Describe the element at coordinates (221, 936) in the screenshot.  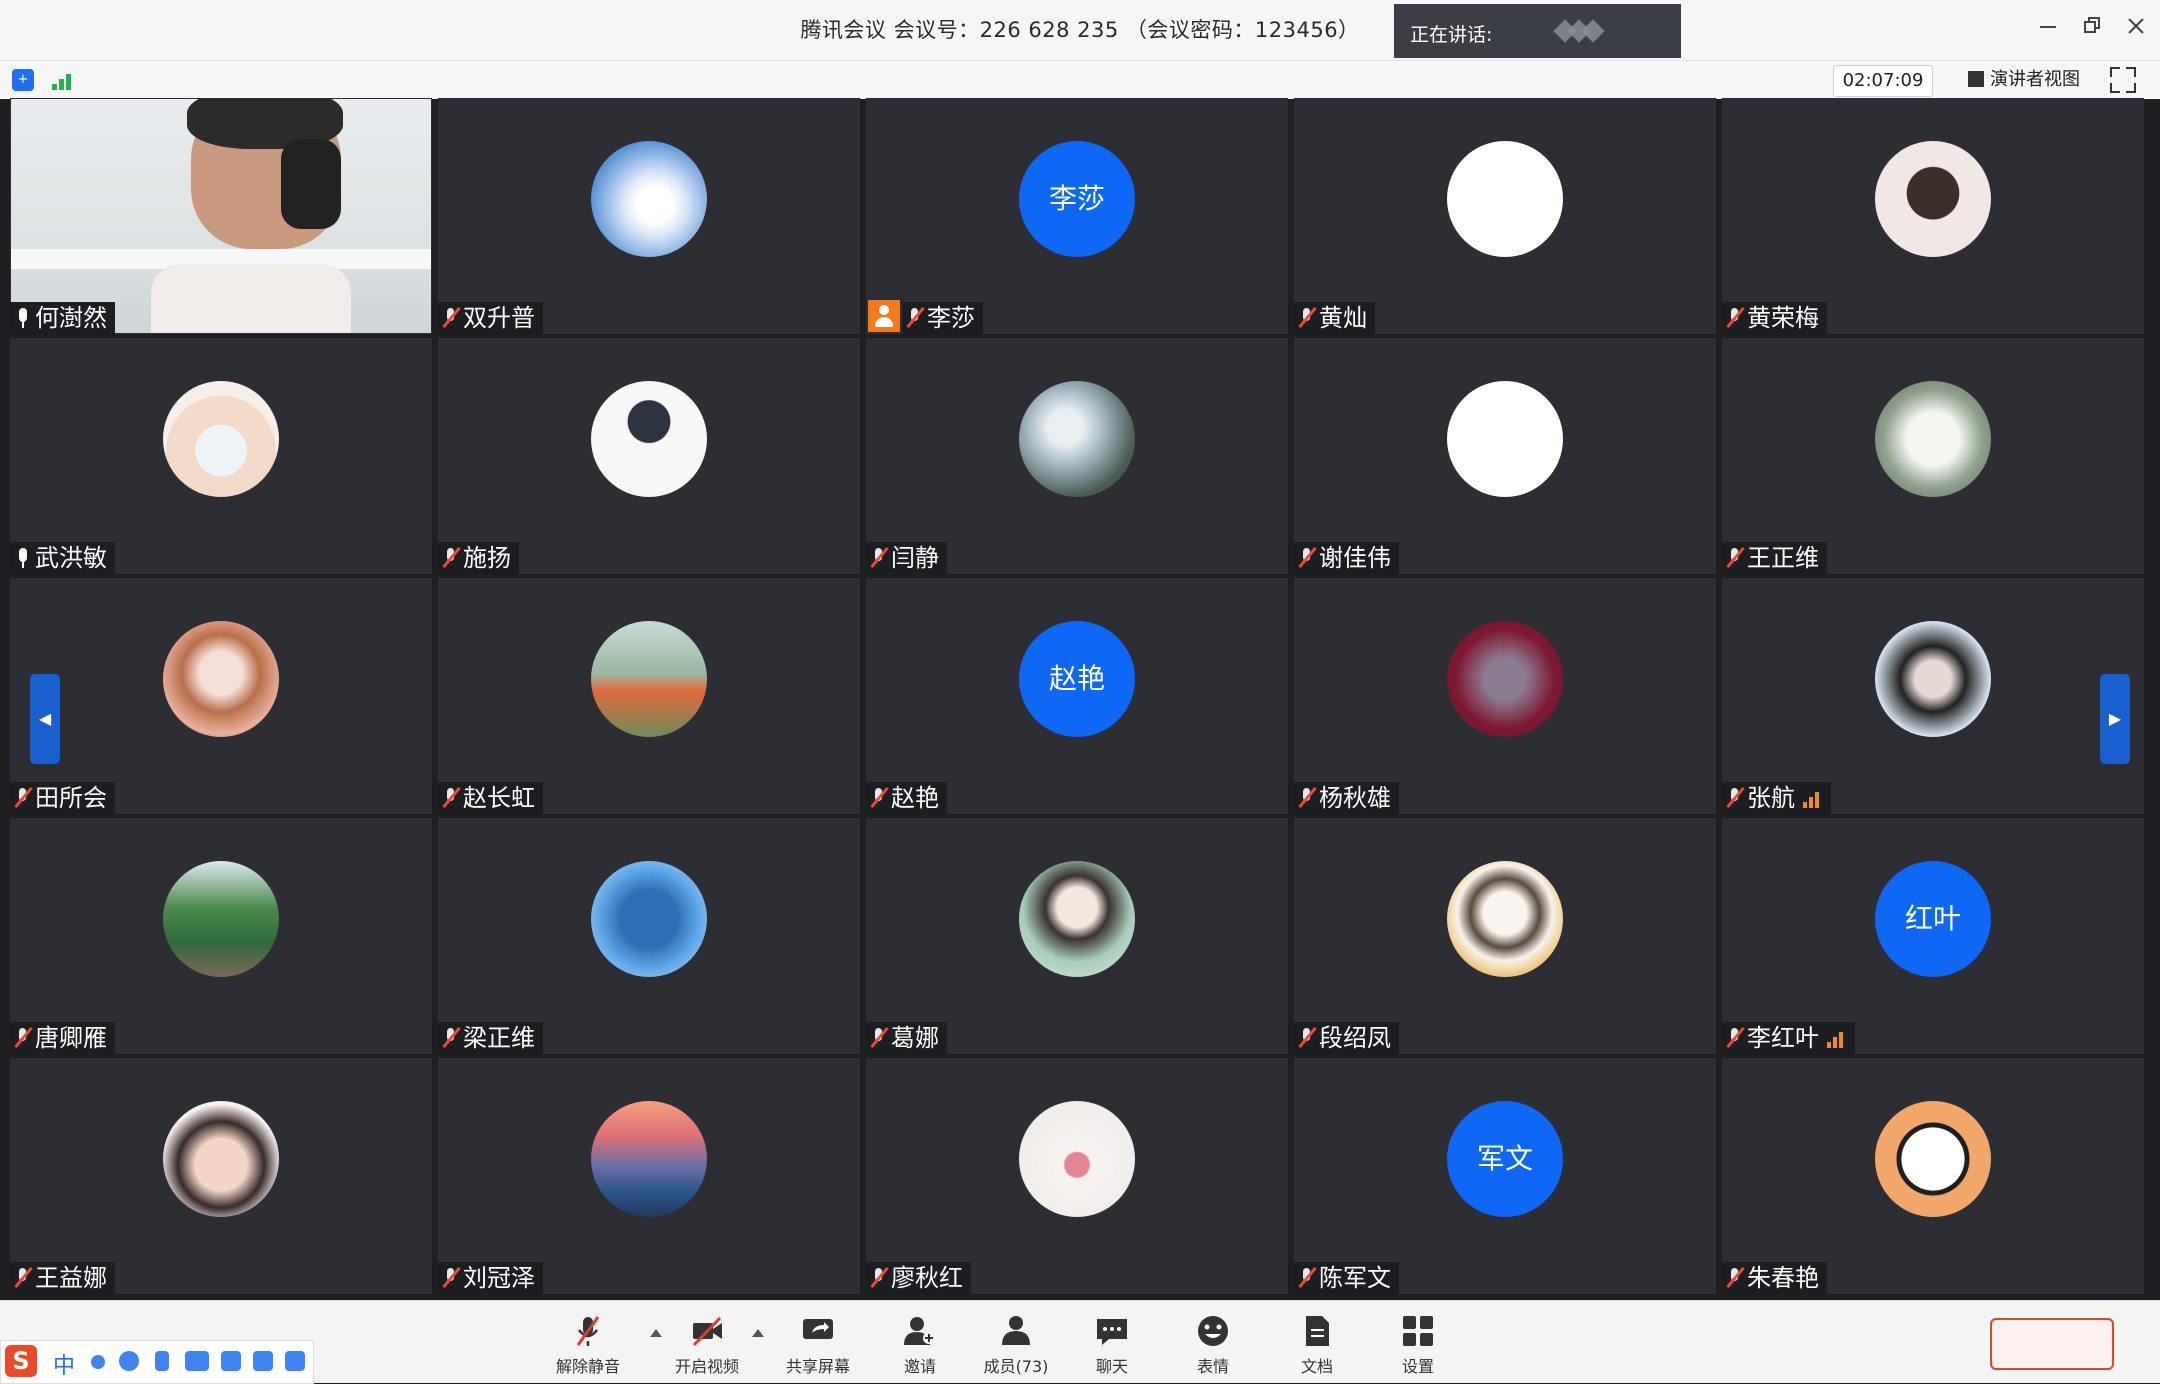
I see `participant-tile: 唐卿雁` at that location.